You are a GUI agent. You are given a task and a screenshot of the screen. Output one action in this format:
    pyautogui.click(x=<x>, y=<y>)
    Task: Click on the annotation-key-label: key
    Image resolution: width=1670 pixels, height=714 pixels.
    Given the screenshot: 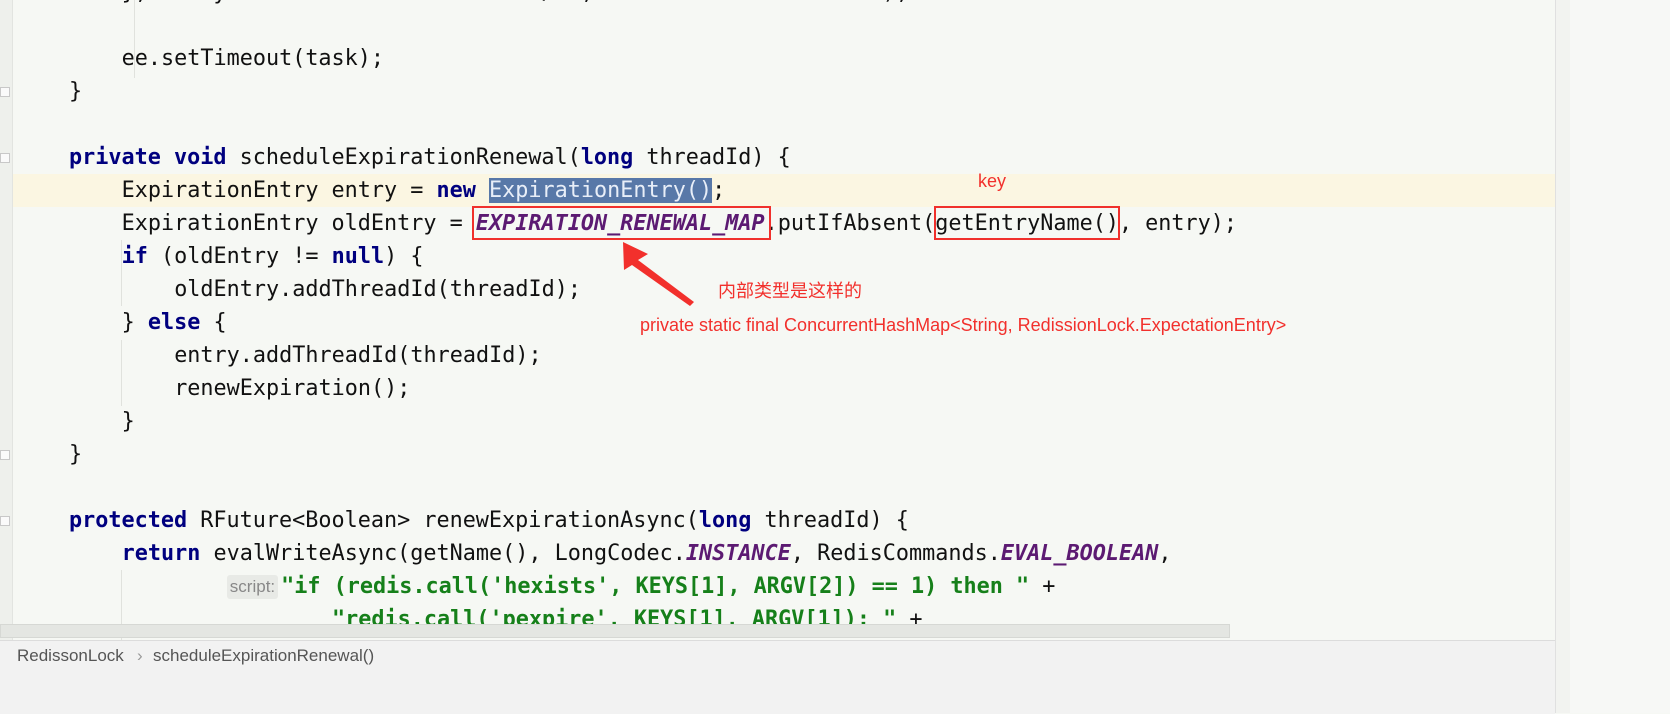 What is the action you would take?
    pyautogui.click(x=992, y=181)
    